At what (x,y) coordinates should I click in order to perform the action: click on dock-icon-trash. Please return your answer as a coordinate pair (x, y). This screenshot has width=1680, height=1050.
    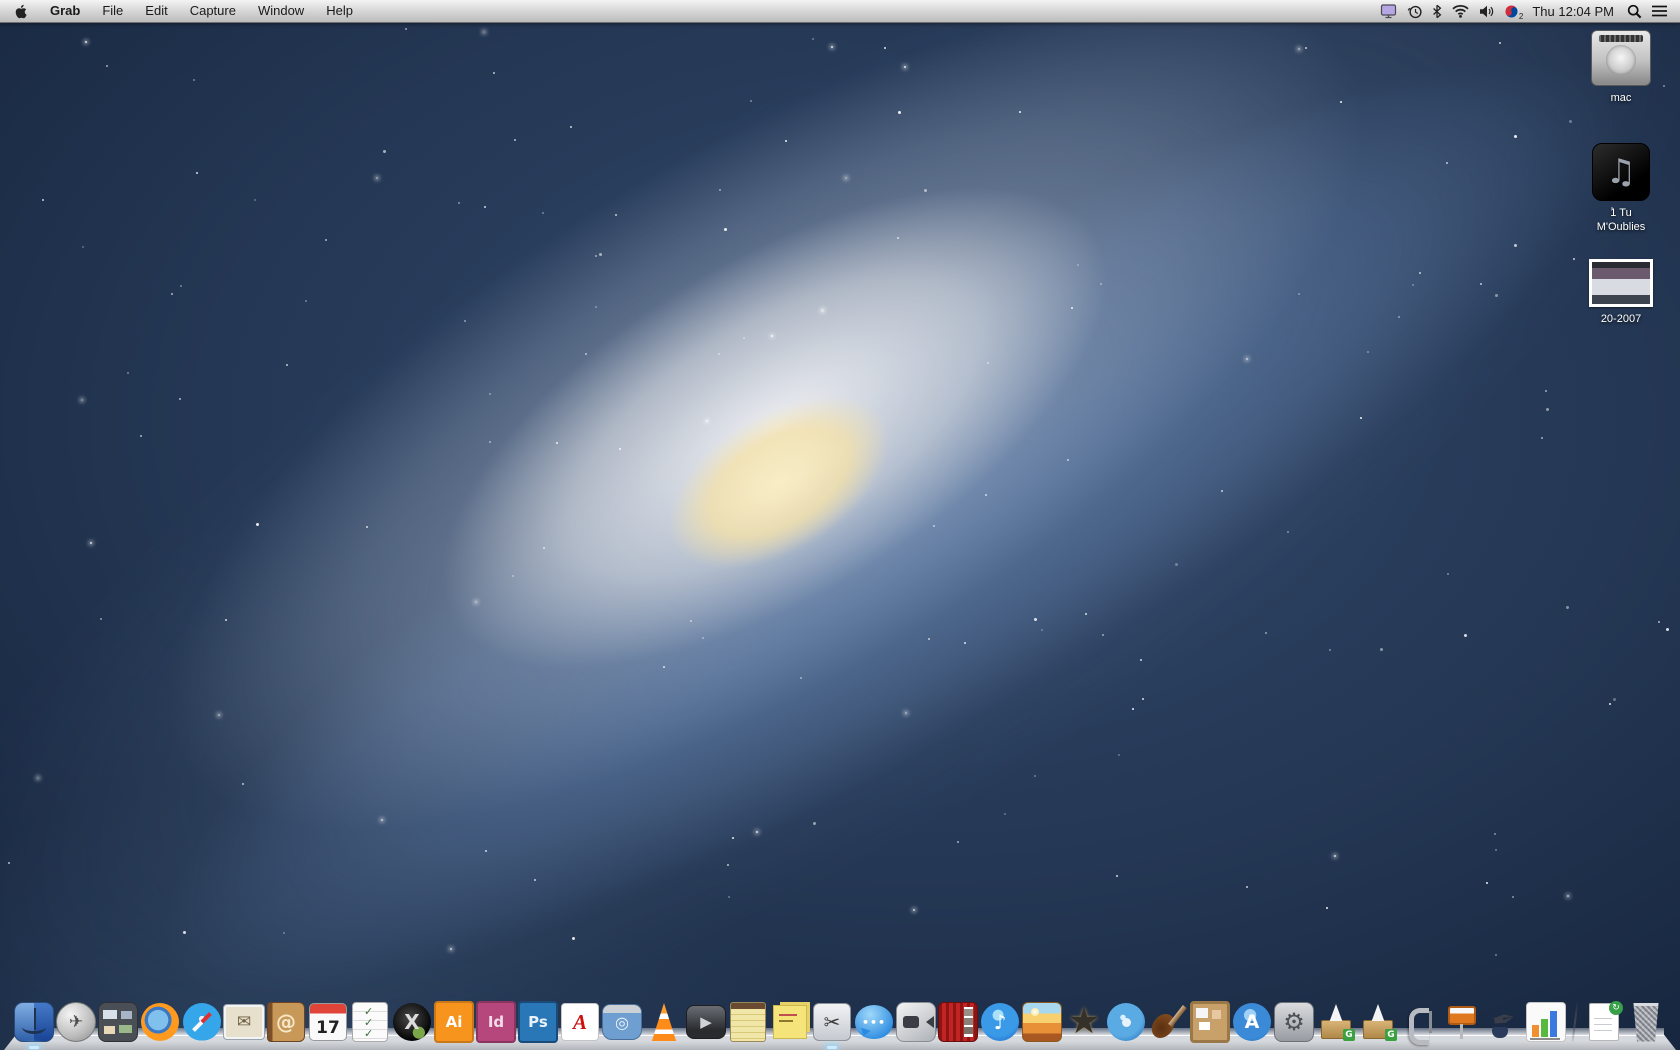
    Looking at the image, I should click on (1646, 1022).